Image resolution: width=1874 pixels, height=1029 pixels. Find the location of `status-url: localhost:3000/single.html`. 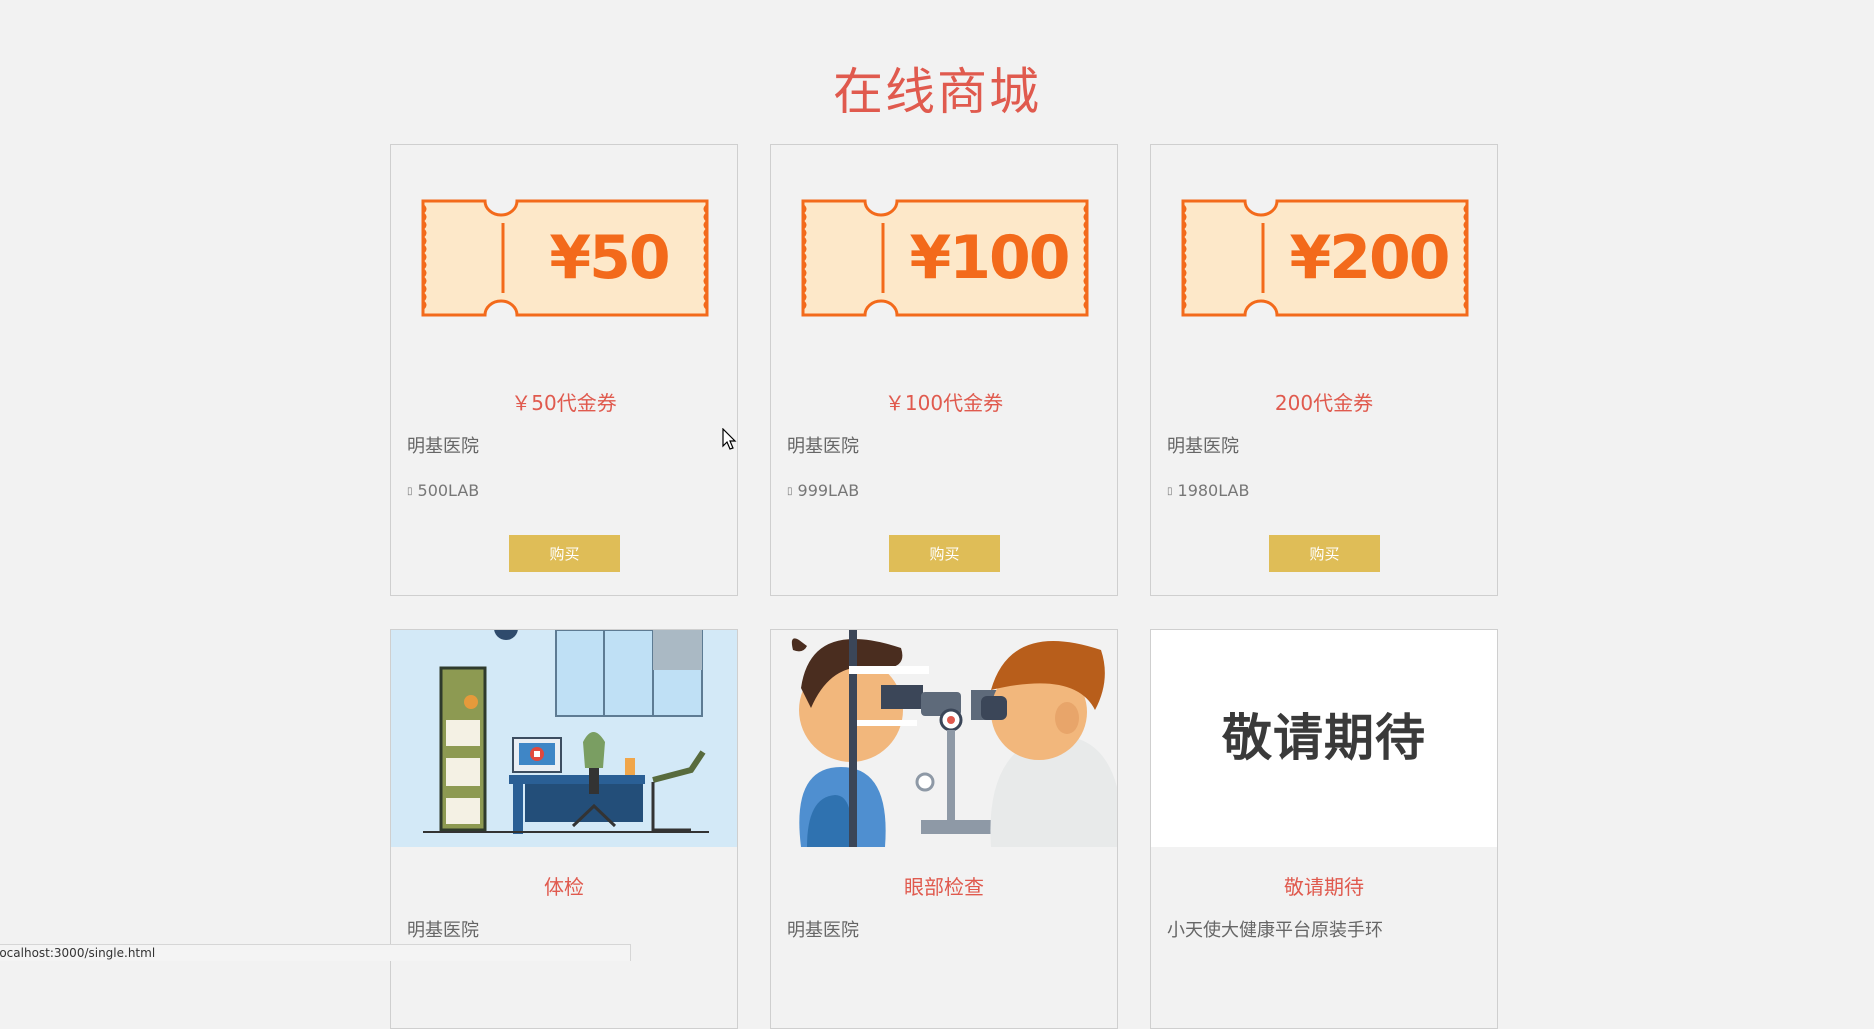

status-url: localhost:3000/single.html is located at coordinates (78, 953).